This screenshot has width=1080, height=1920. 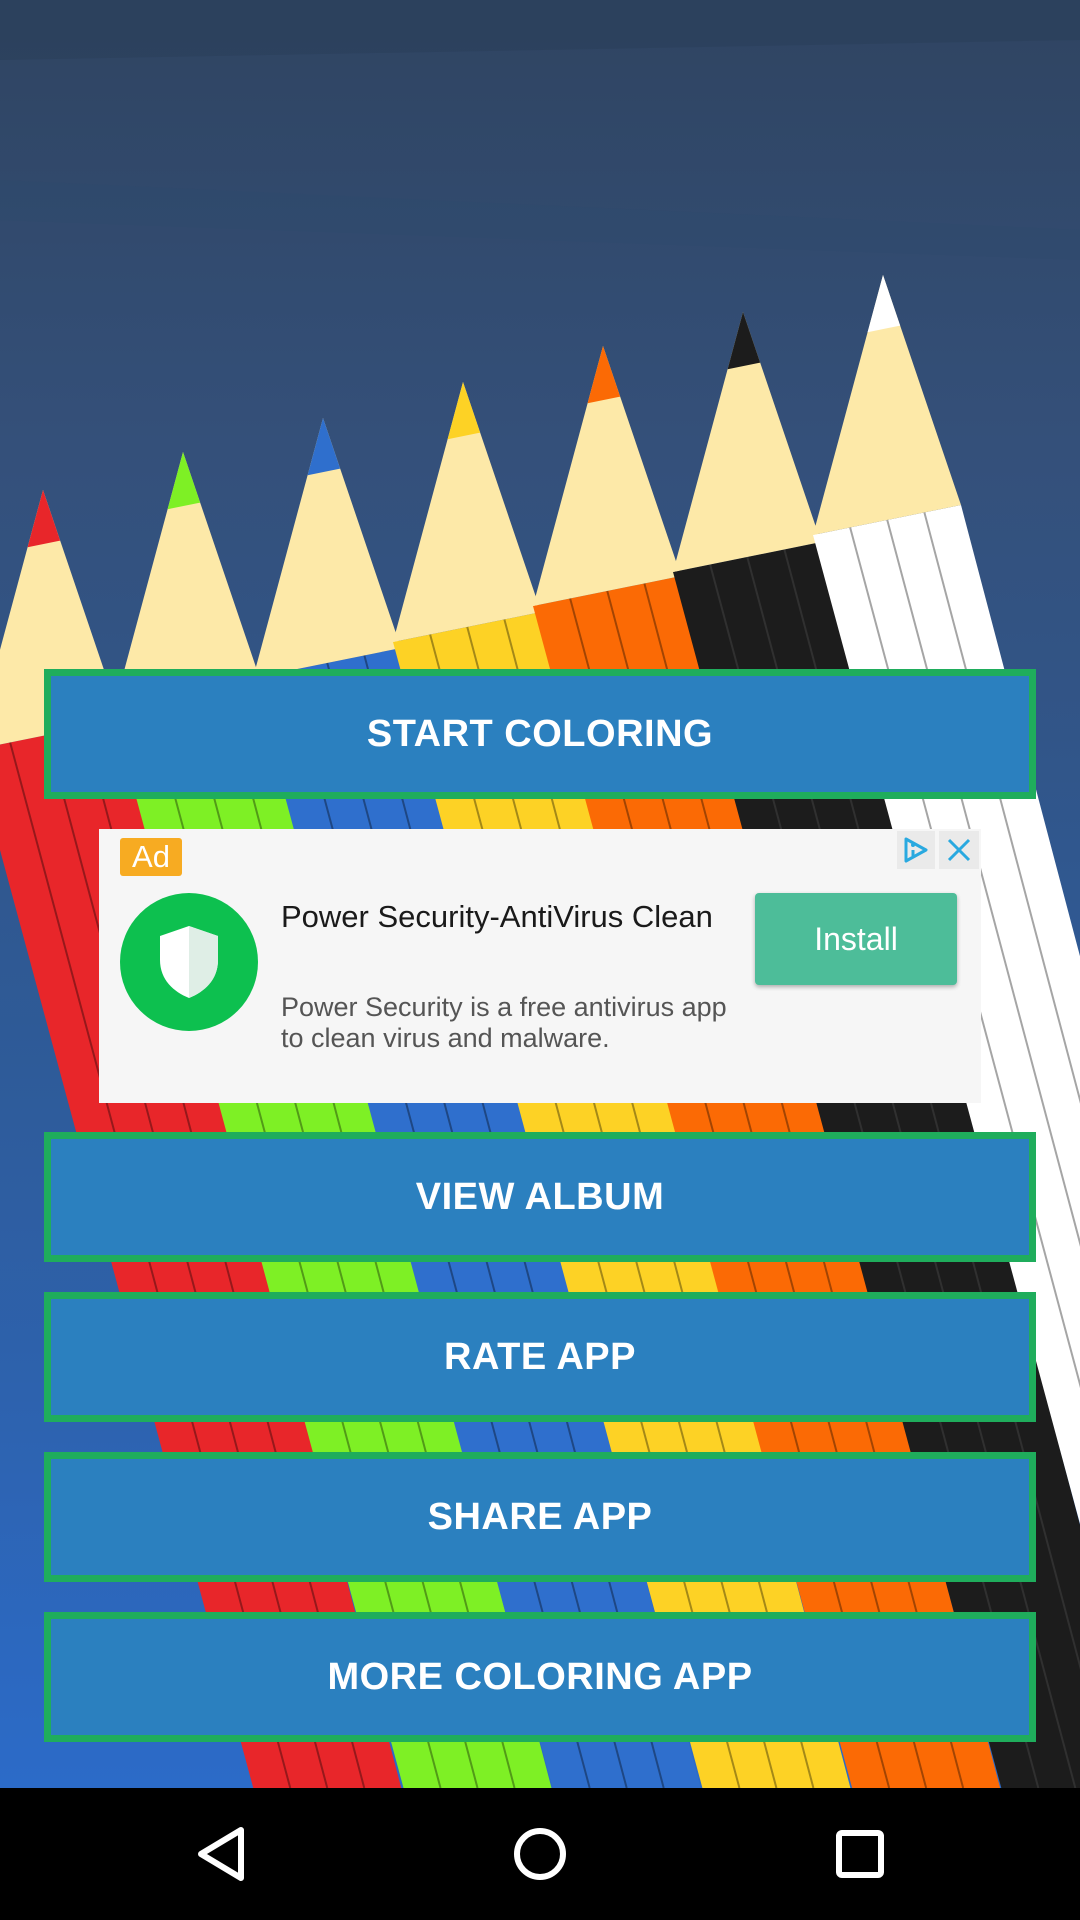 What do you see at coordinates (856, 939) in the screenshot?
I see `install-button: Install` at bounding box center [856, 939].